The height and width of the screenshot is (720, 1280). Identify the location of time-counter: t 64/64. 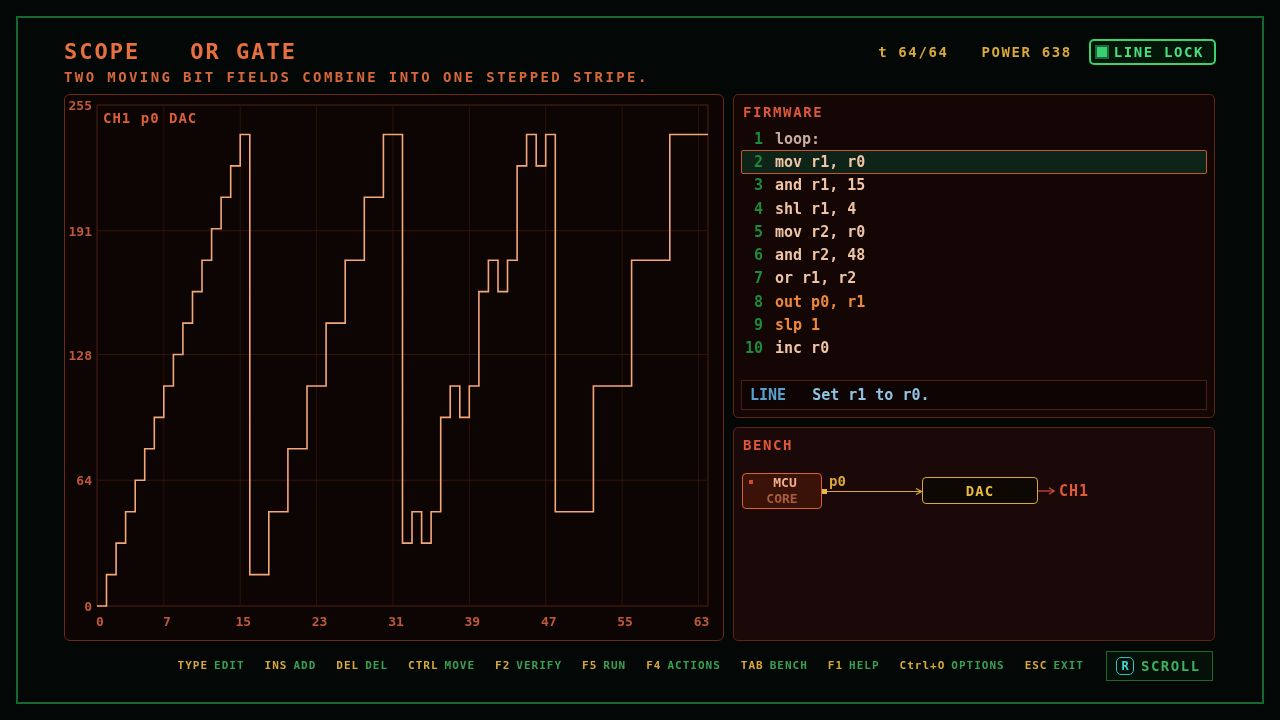
(913, 52).